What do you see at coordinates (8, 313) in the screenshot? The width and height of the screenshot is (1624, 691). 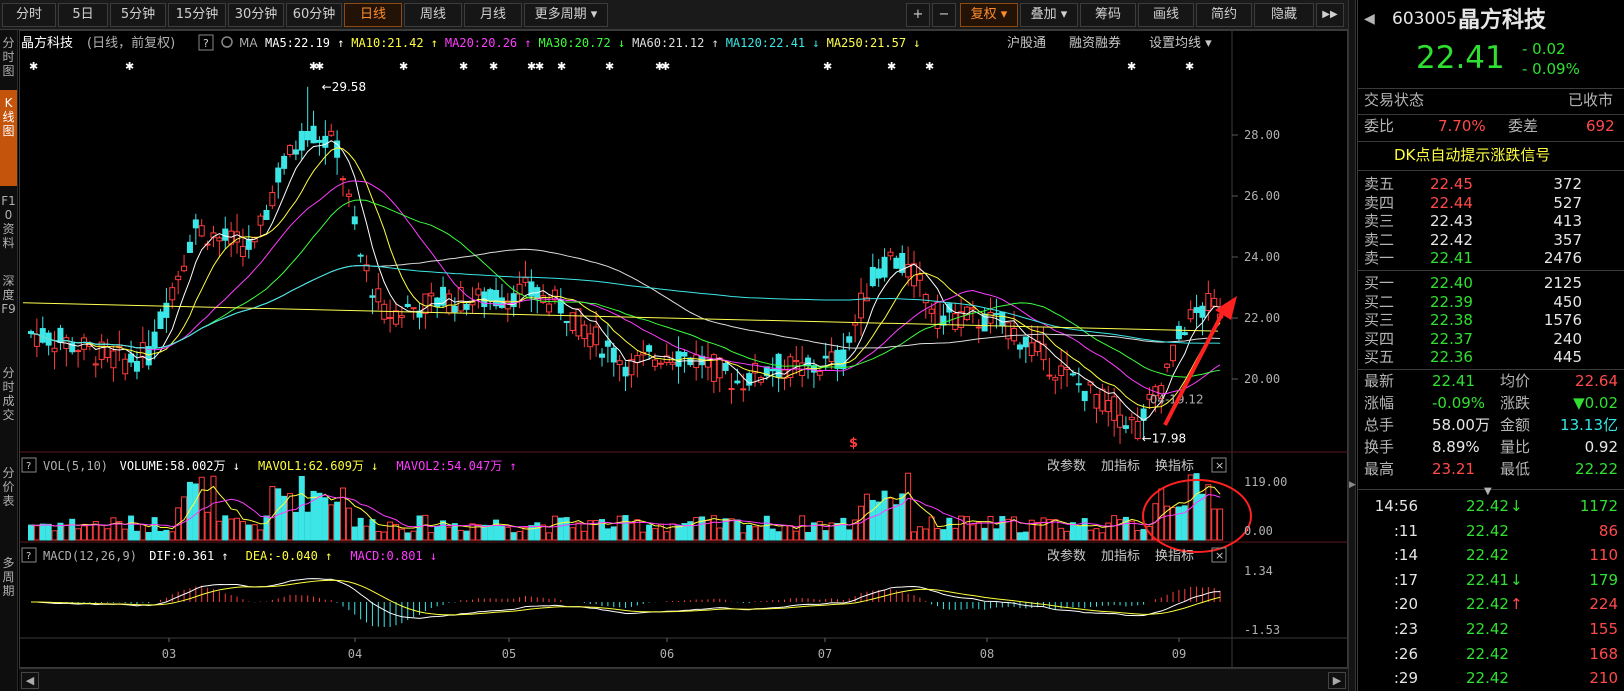 I see `left-tab-3: 深度F9` at bounding box center [8, 313].